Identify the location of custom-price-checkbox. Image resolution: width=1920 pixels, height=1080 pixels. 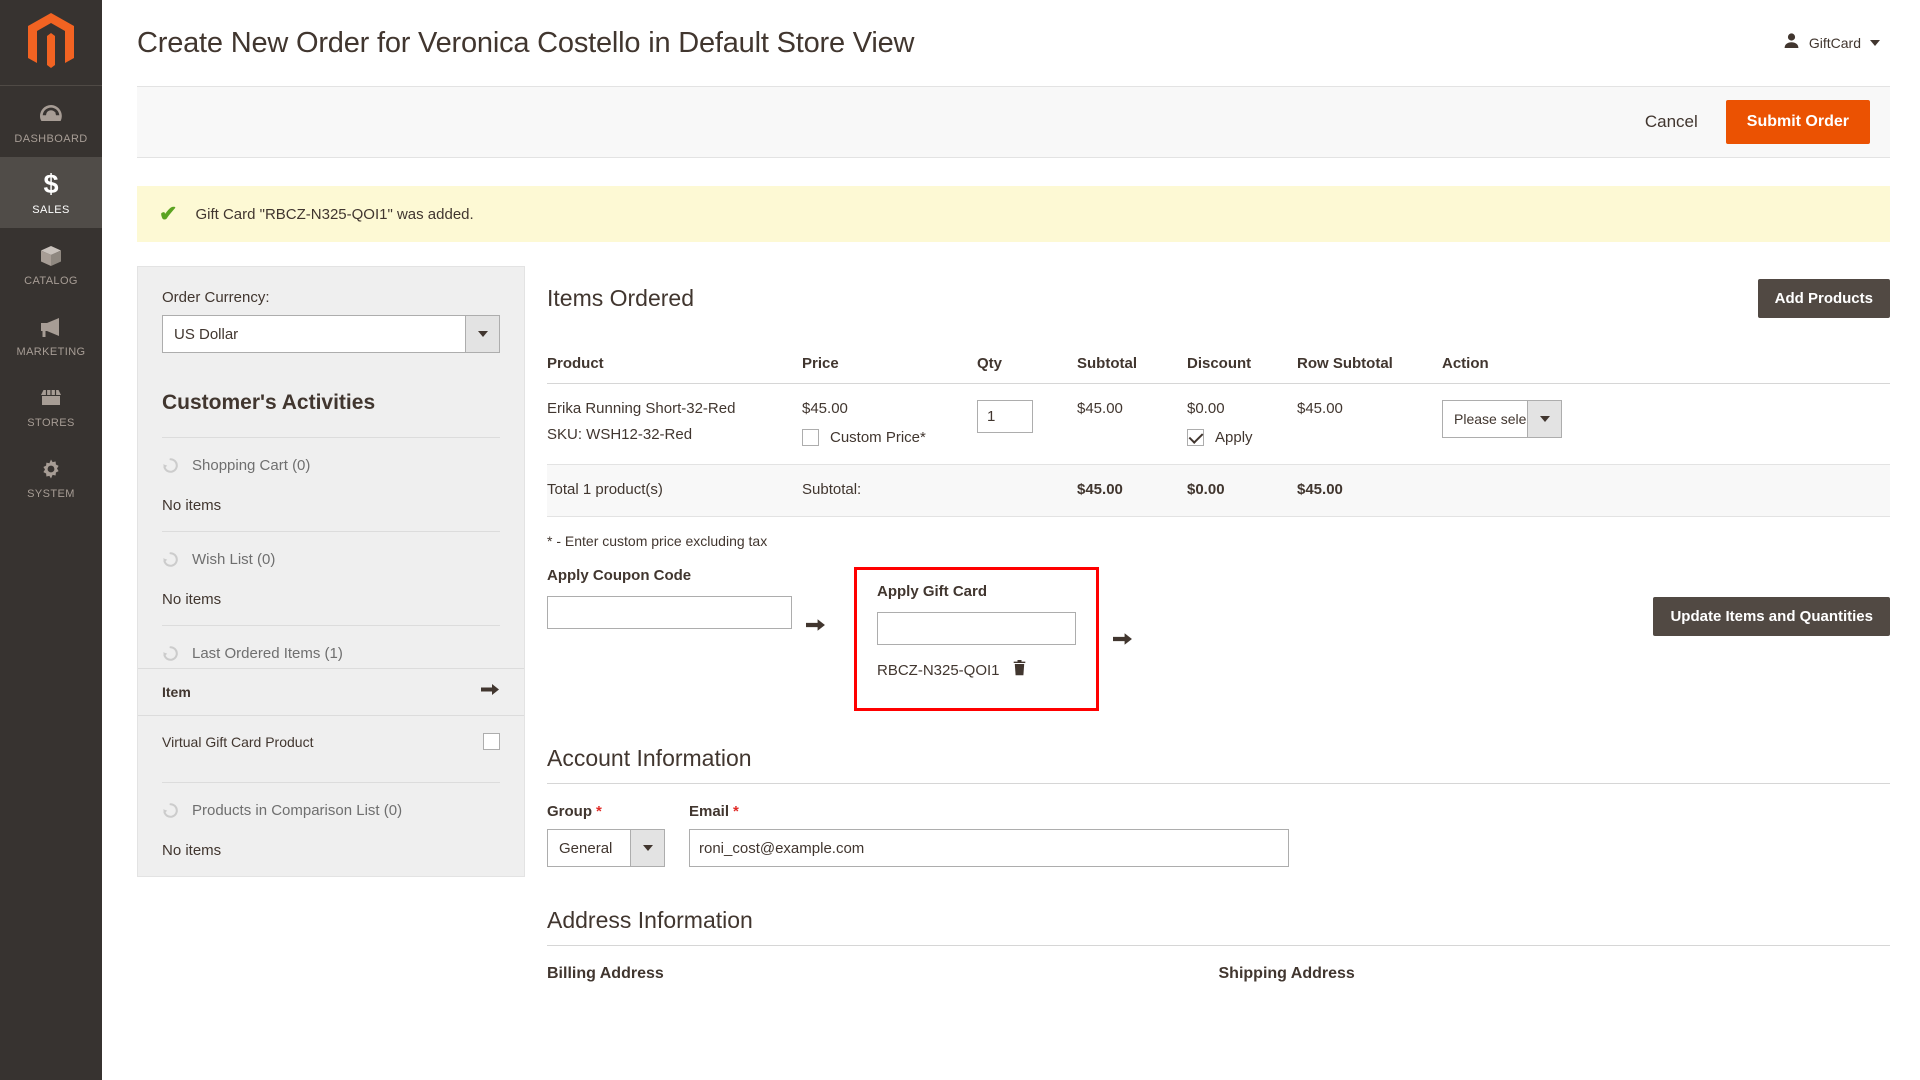
(810, 438).